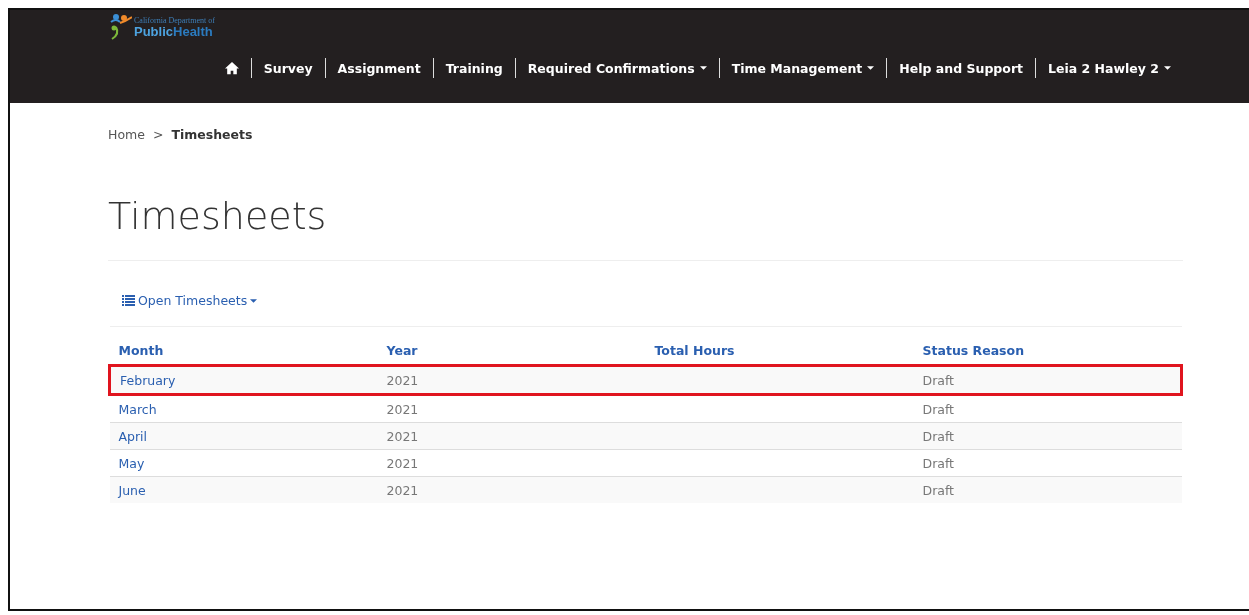 This screenshot has width=1249, height=615. I want to click on month-link: February, so click(148, 380).